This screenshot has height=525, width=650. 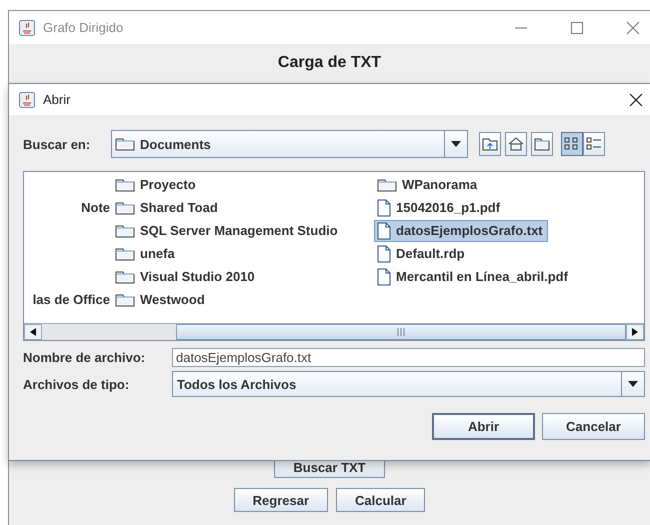 I want to click on file-item: Proyecto, so click(x=156, y=184).